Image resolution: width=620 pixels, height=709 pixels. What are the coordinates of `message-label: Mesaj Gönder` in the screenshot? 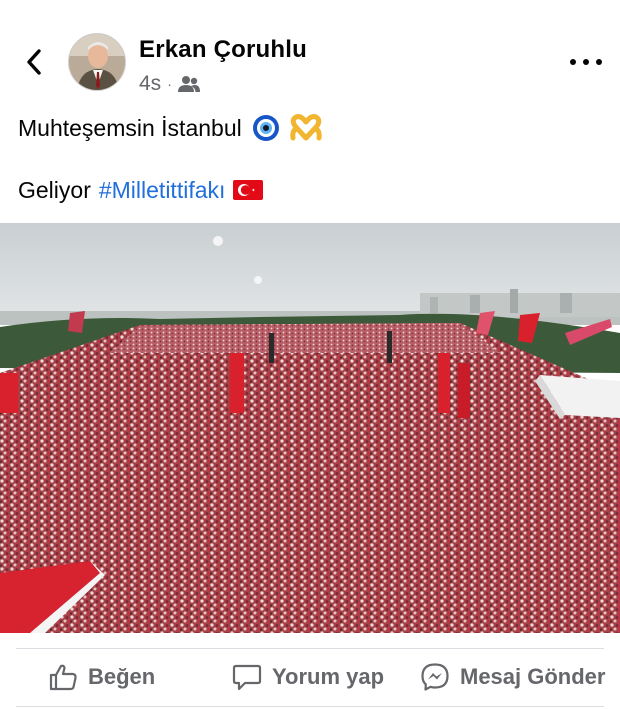 It's located at (533, 676).